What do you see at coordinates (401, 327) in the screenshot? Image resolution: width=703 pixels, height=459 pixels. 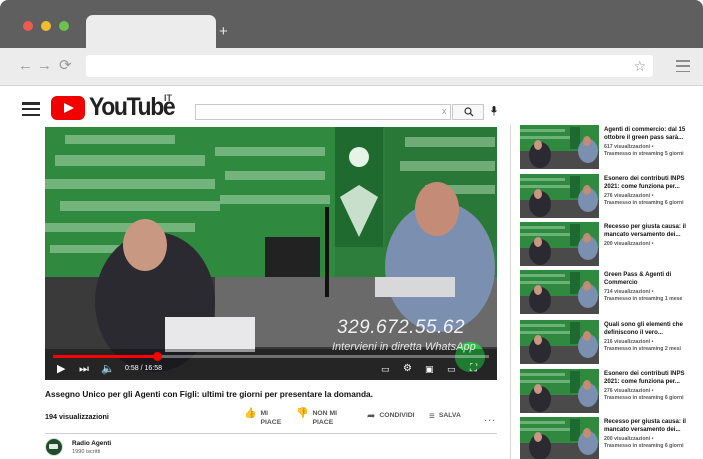 I see `overlay-phone-number: 329.672.55.62` at bounding box center [401, 327].